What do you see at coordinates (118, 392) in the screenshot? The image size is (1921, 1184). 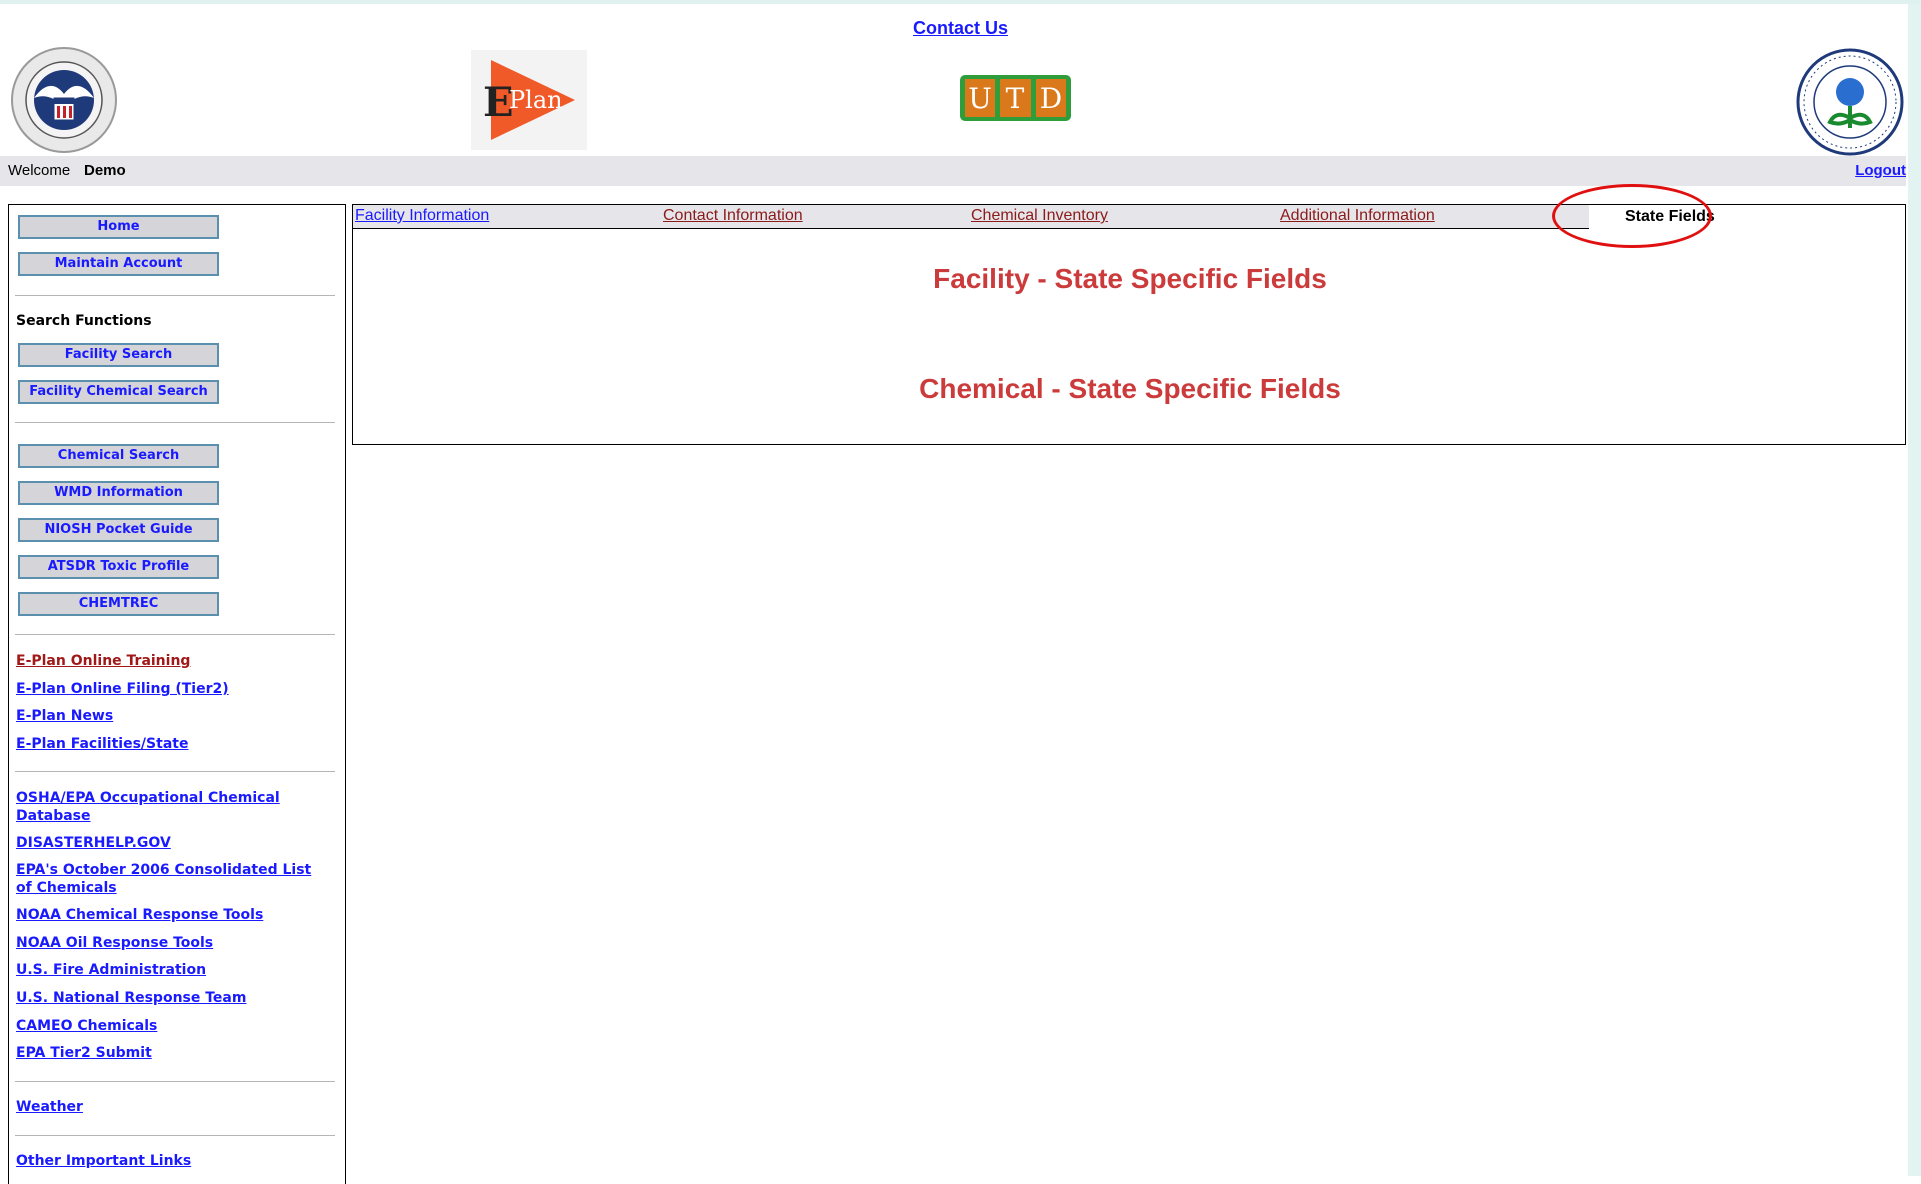 I see `facility-chemical-search-button: Facility Chemical Search` at bounding box center [118, 392].